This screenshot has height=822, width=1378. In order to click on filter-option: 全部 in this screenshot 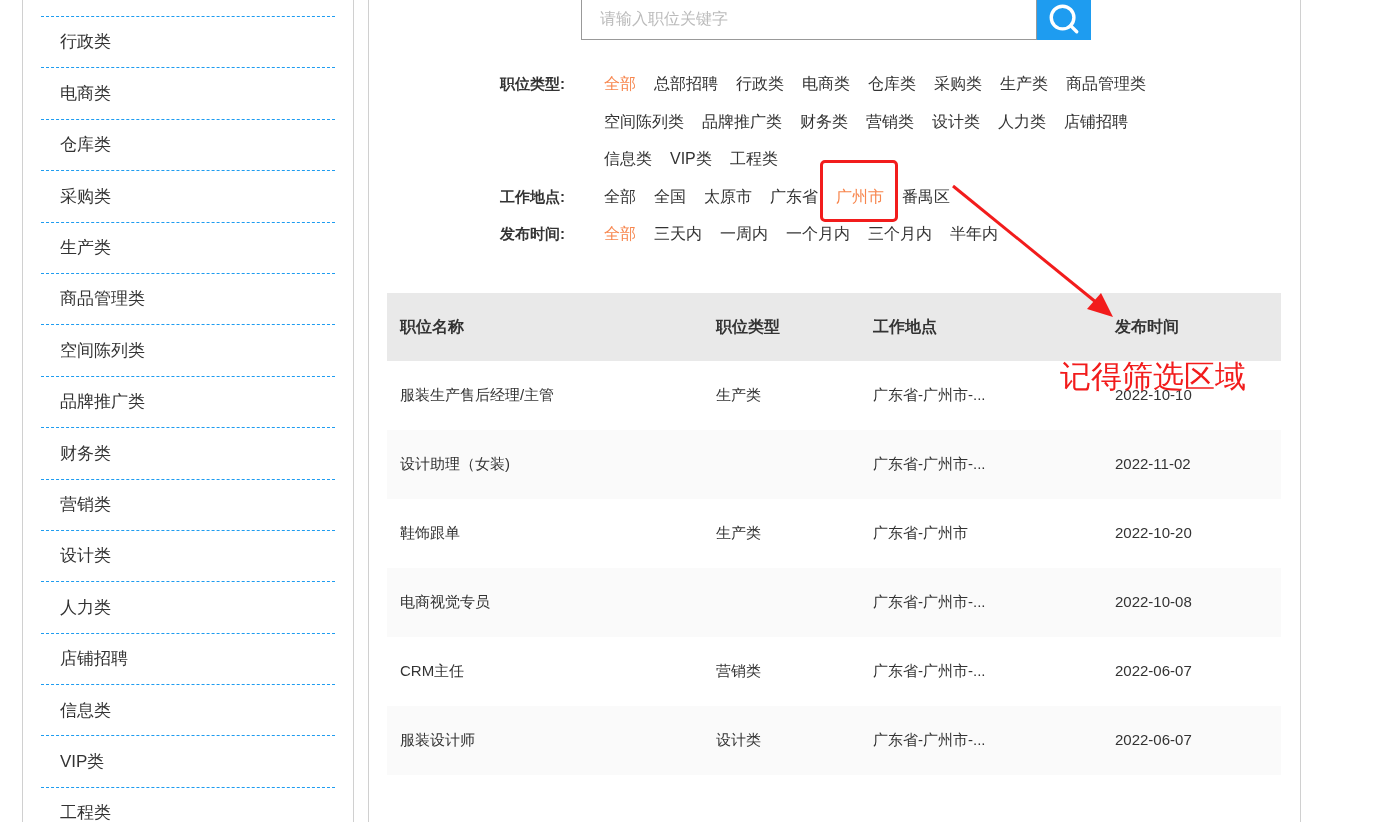, I will do `click(620, 196)`.